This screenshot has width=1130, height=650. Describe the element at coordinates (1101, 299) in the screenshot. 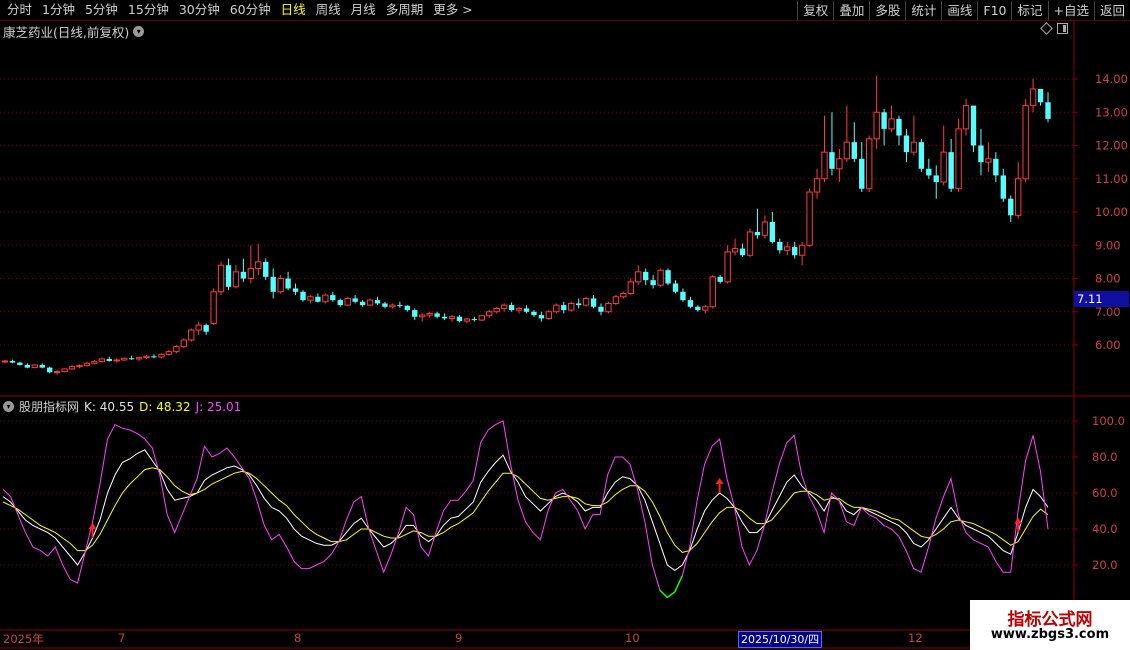

I see `current-price-label: 7.11` at that location.